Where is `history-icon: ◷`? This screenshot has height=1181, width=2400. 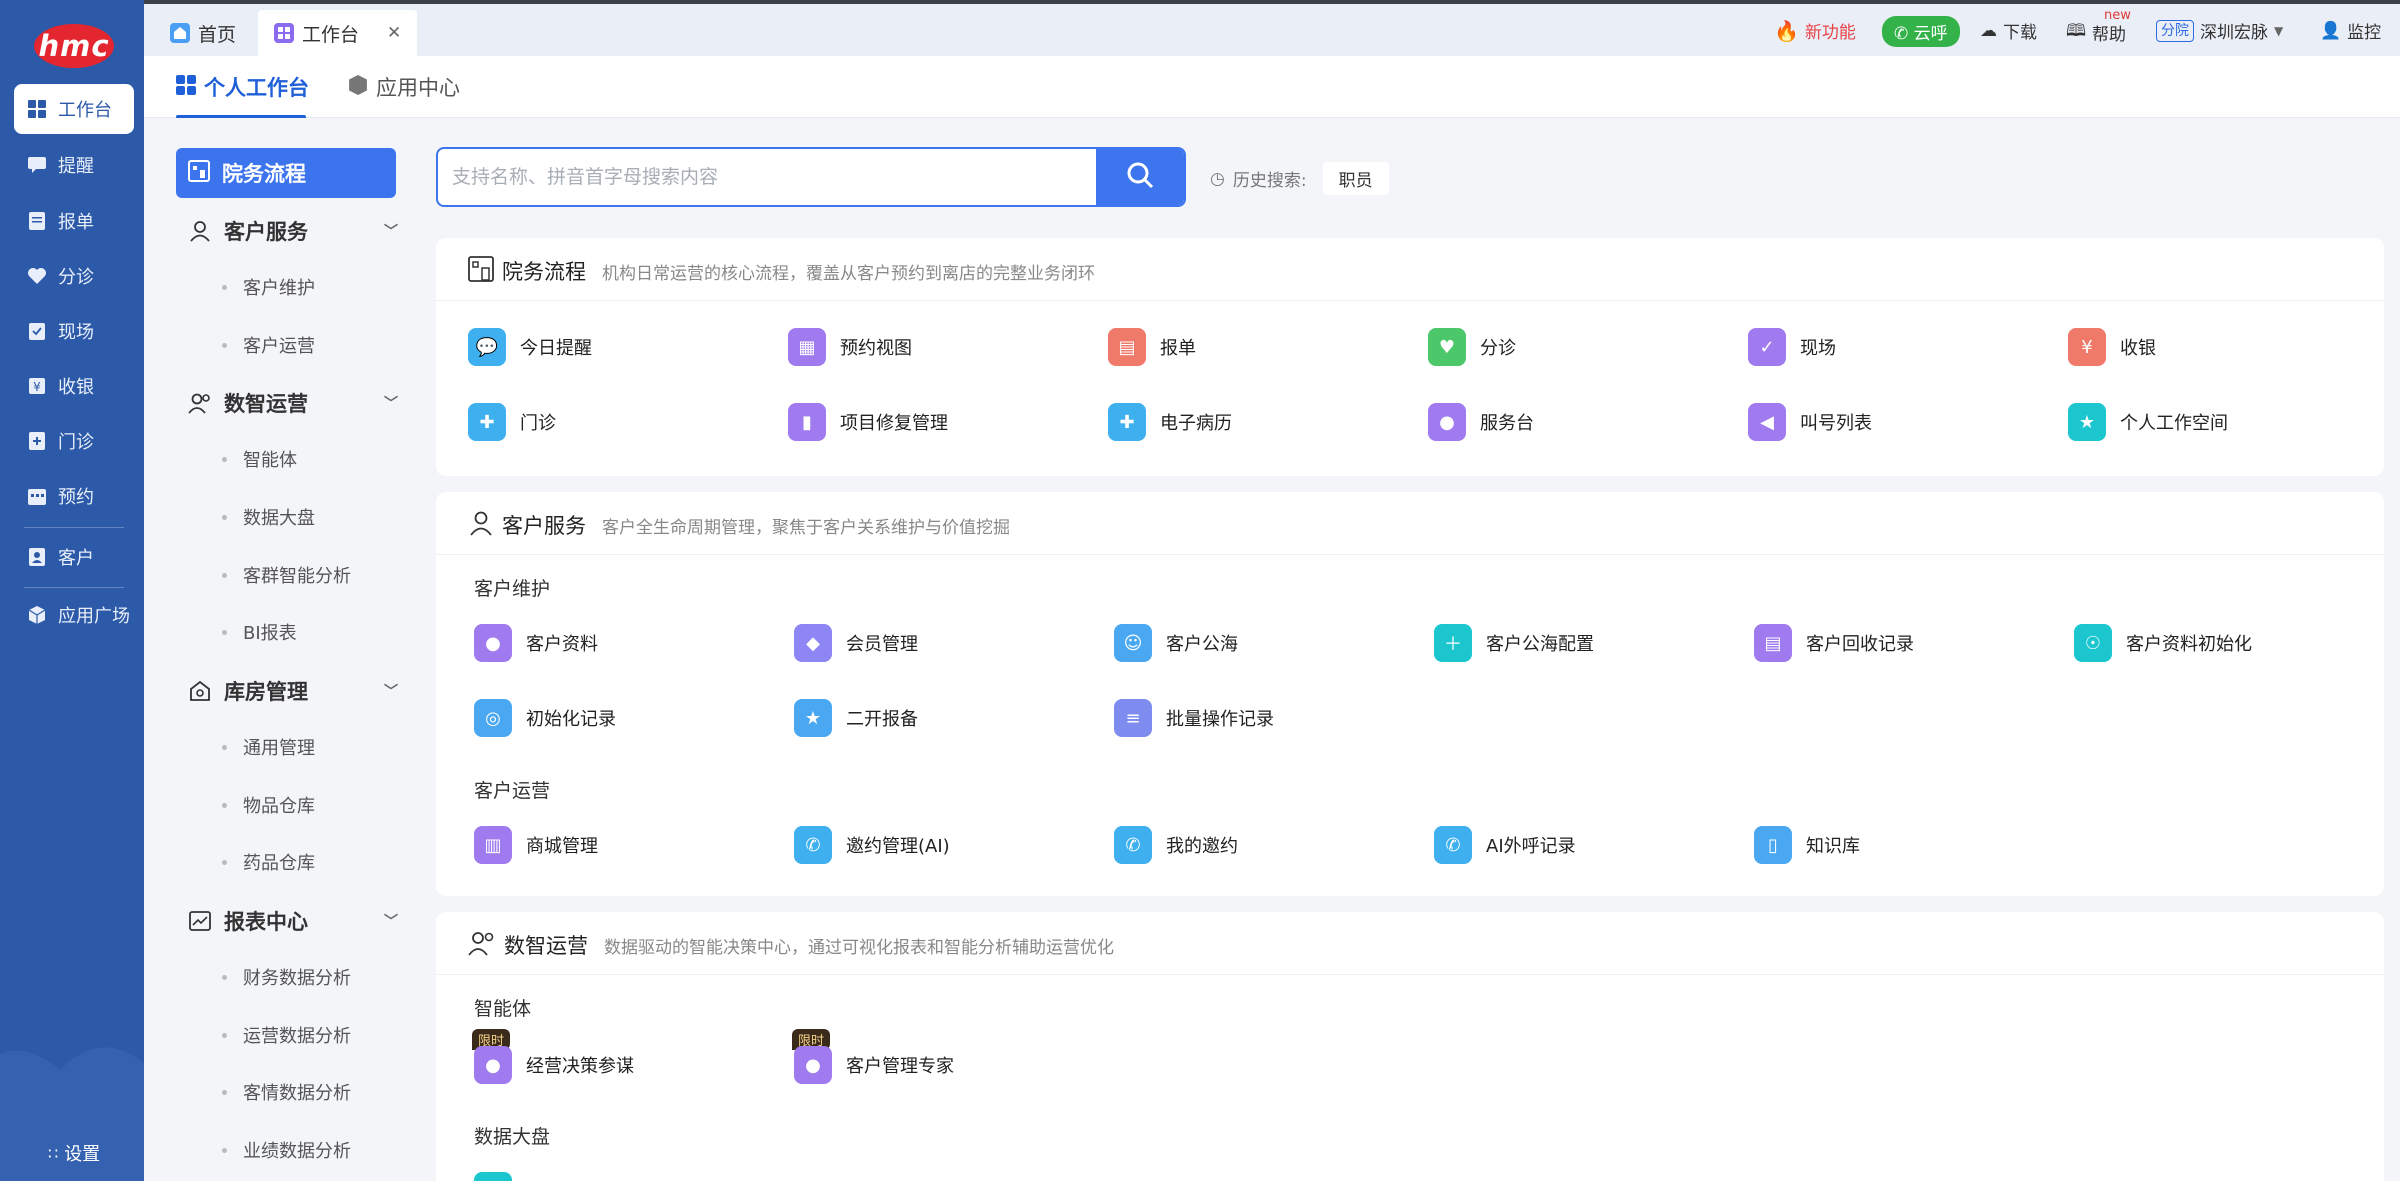
history-icon: ◷ is located at coordinates (1217, 178).